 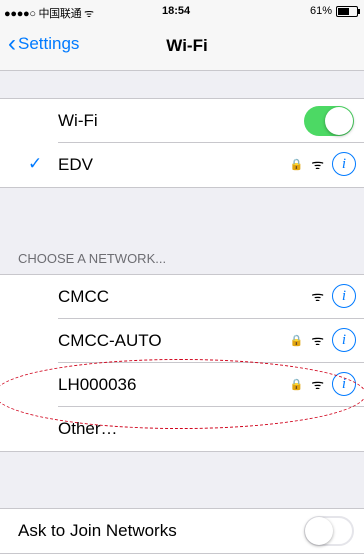 What do you see at coordinates (182, 341) in the screenshot?
I see `network-row: CMCC-AUTO 🔒 ᯤ i` at bounding box center [182, 341].